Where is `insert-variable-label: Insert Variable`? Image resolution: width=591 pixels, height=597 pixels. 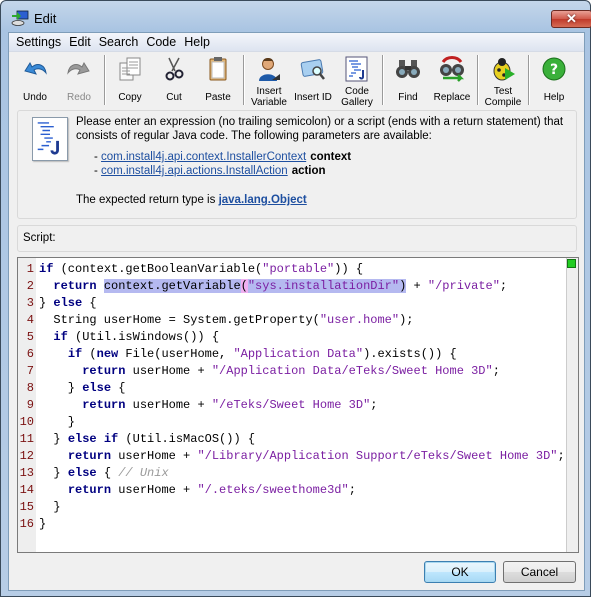
insert-variable-label: Insert Variable is located at coordinates (269, 97).